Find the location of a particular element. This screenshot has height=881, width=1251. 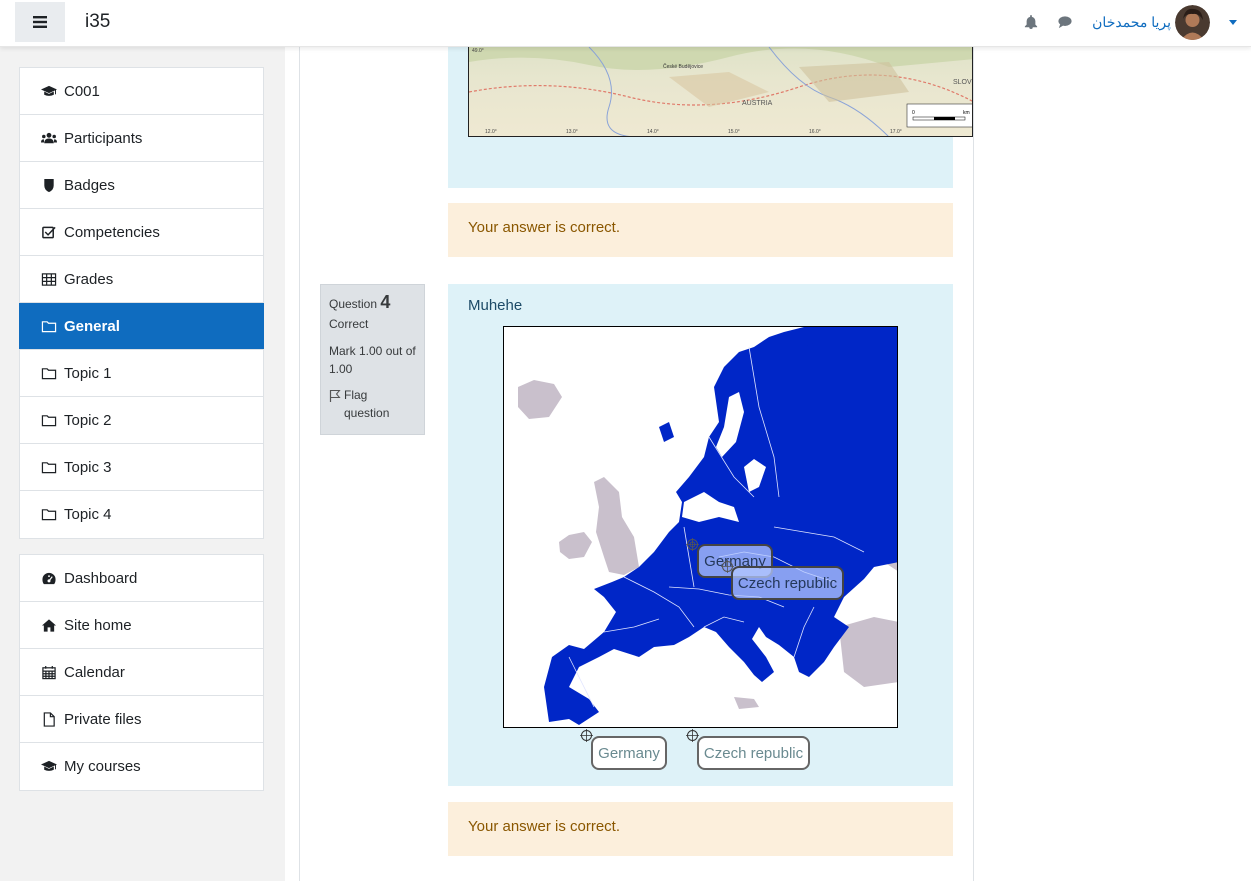

comment-icon is located at coordinates (1065, 22).